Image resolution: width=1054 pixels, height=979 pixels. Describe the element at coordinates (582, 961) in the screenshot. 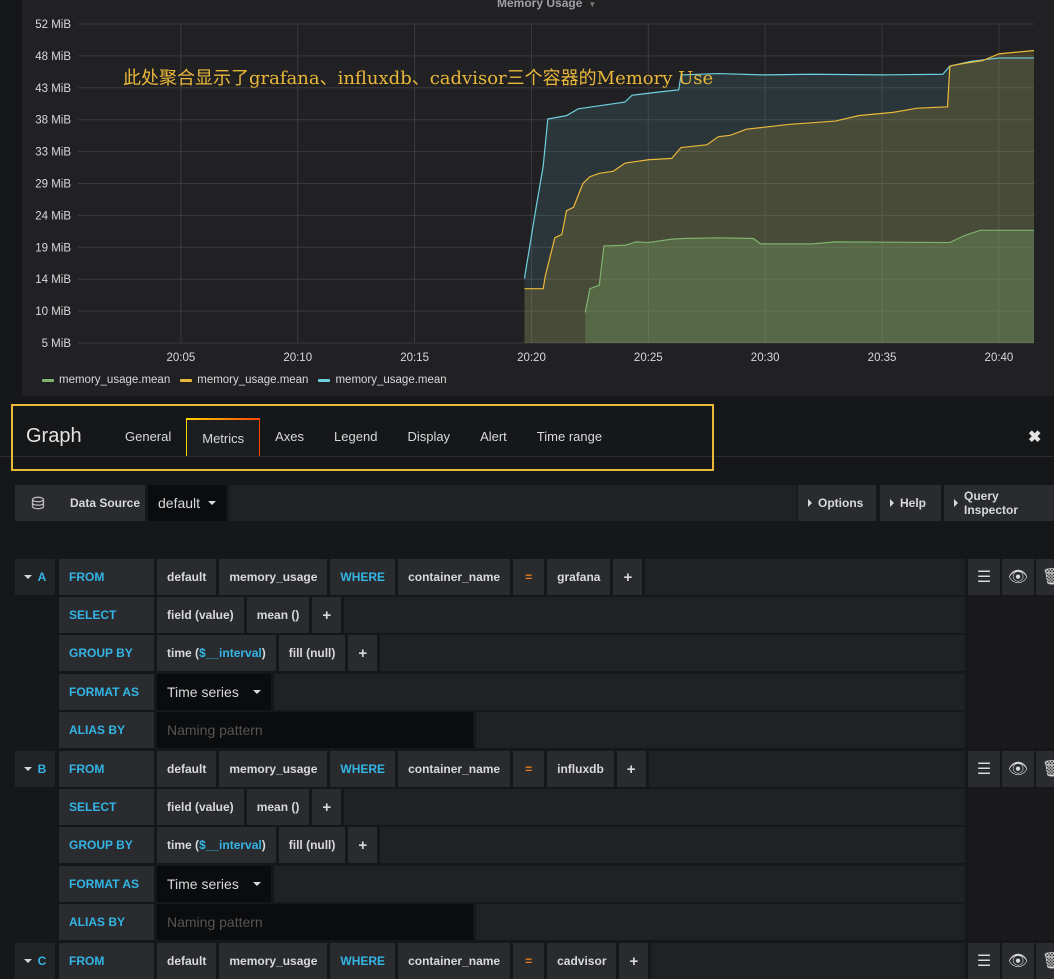

I see `tag-value: cadvisor` at that location.